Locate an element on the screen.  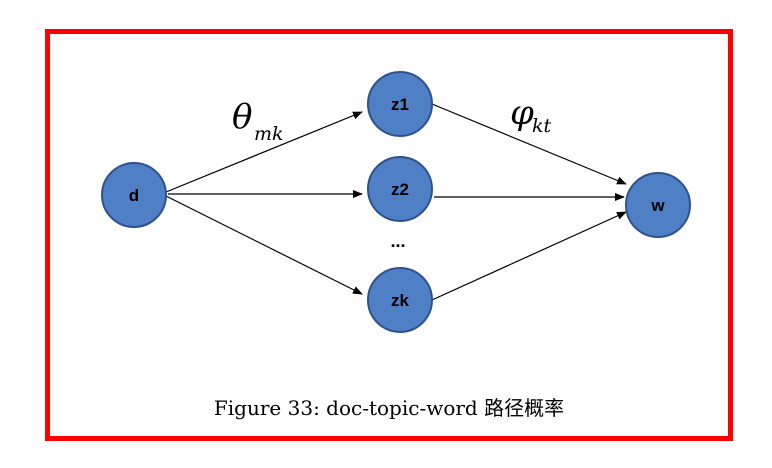
phi-subscript: kt is located at coordinates (542, 126).